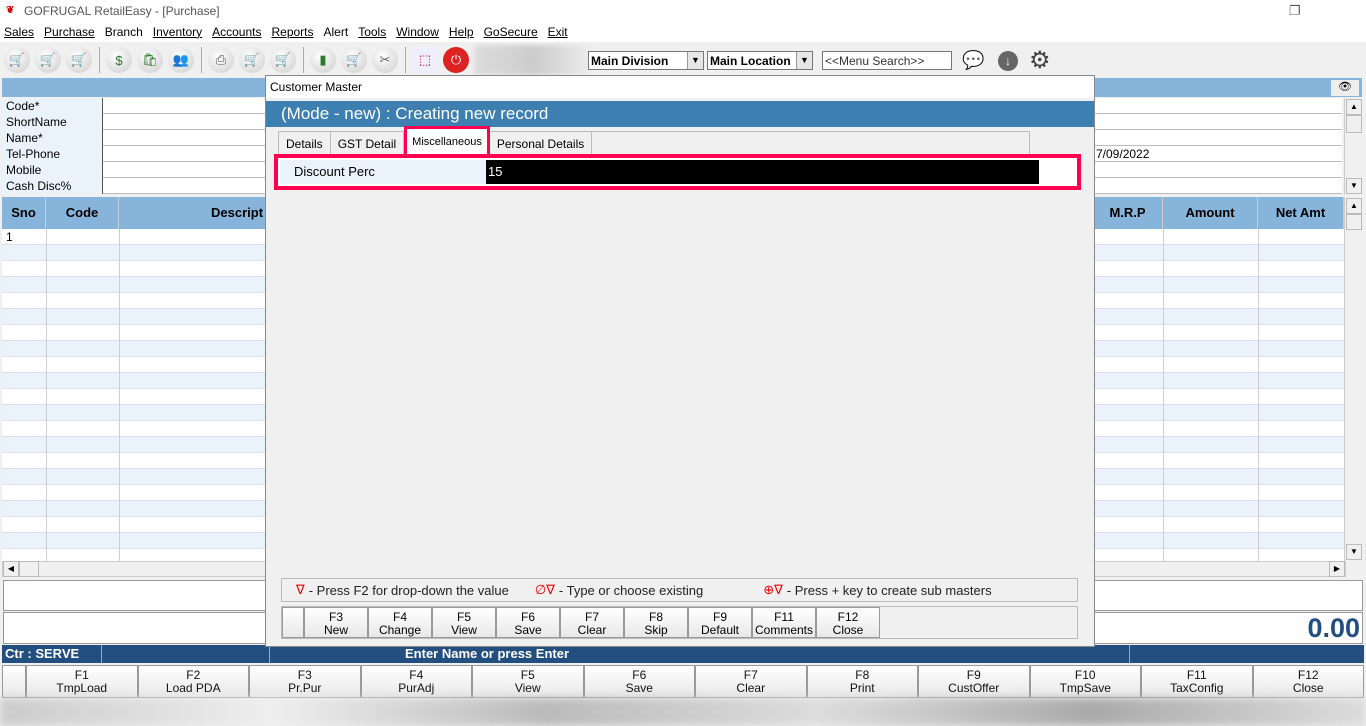 The width and height of the screenshot is (1366, 726). Describe the element at coordinates (181, 60) in the screenshot. I see `users-icon: 👥` at that location.